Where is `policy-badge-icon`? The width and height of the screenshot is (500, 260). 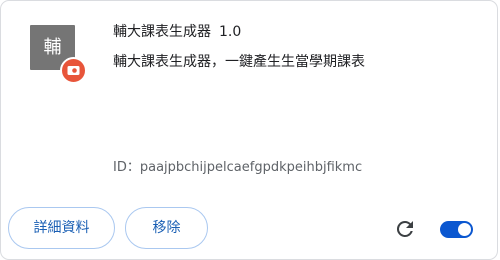
policy-badge-icon is located at coordinates (73, 70).